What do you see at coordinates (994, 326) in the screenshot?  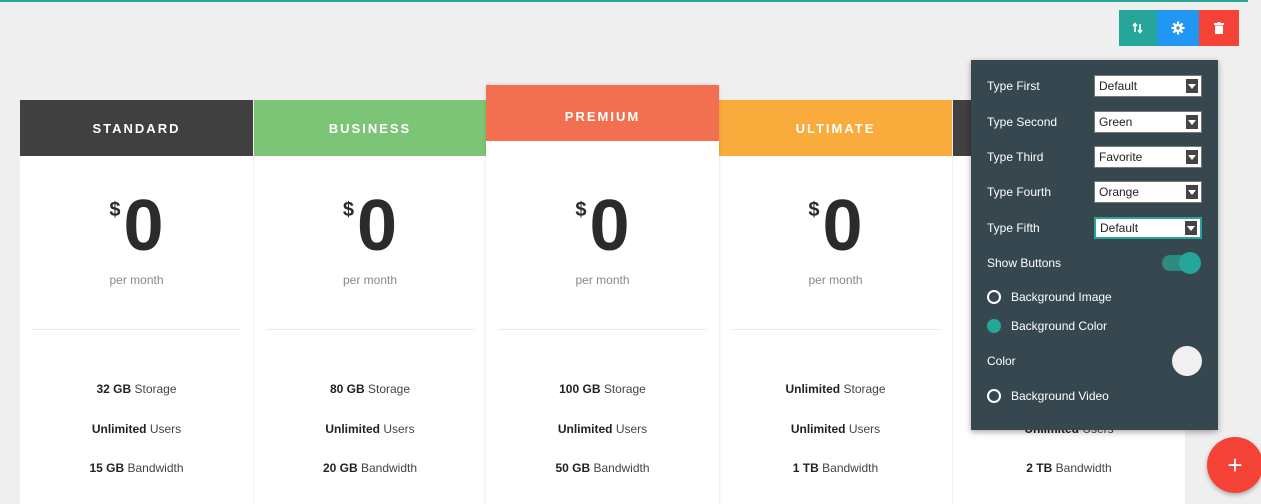 I see `radio-checked` at bounding box center [994, 326].